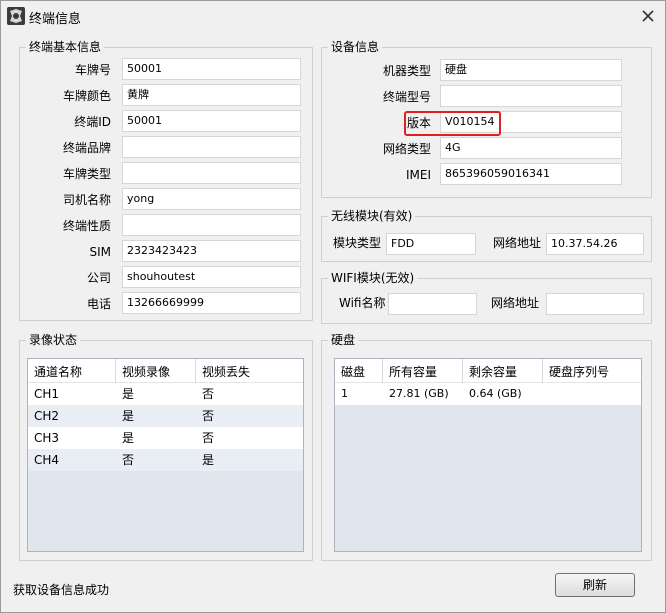 This screenshot has width=666, height=613. Describe the element at coordinates (362, 303) in the screenshot. I see `wifi-name-label: Wifi名称` at that location.